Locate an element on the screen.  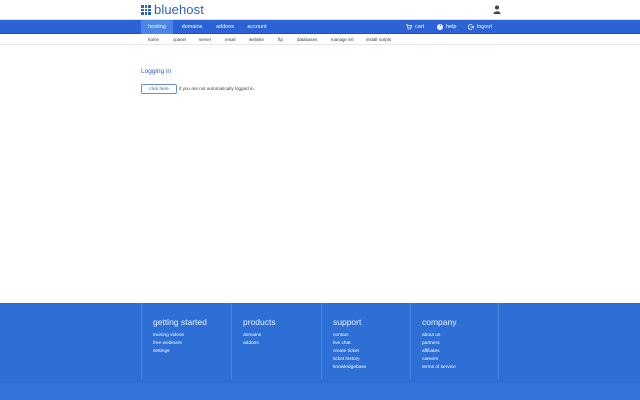
logout-label: logout is located at coordinates (484, 27).